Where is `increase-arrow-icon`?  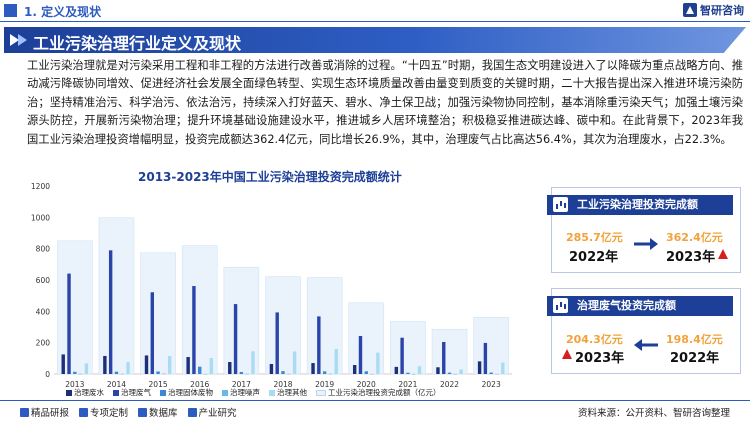 increase-arrow-icon is located at coordinates (567, 354).